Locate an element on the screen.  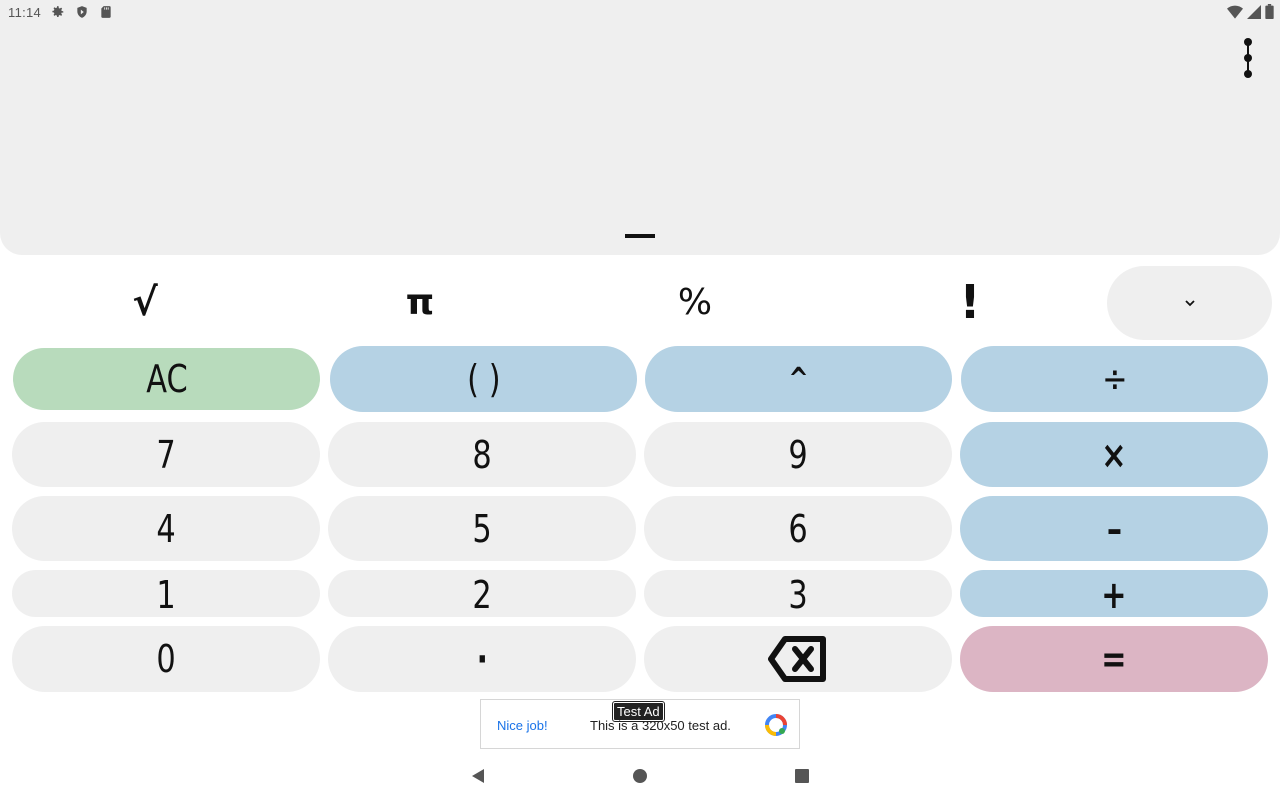
shield-icon is located at coordinates (82, 12).